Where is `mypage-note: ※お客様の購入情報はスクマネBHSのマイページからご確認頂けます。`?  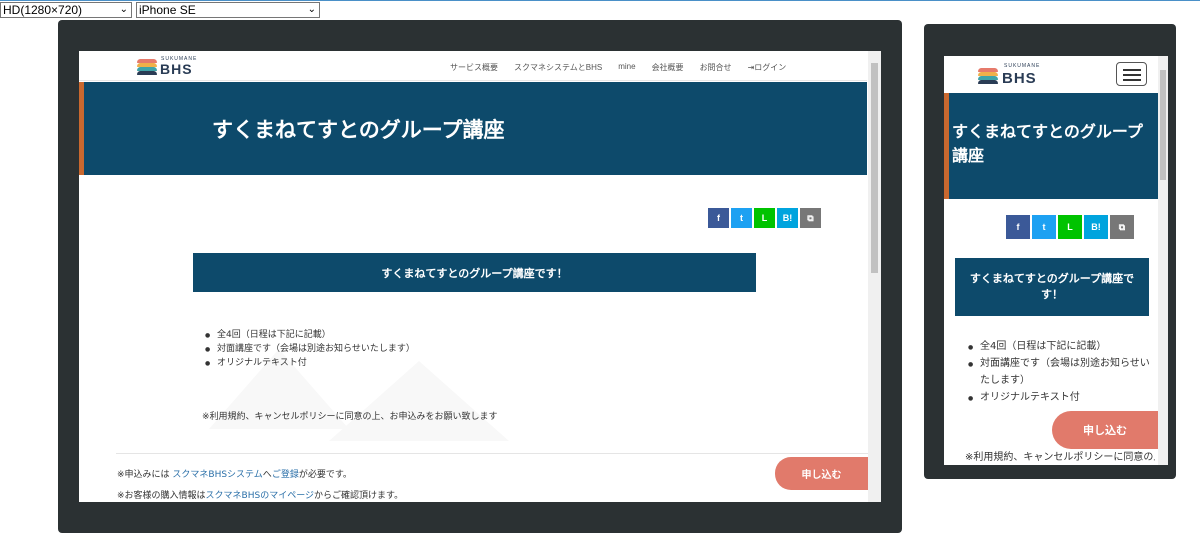 mypage-note: ※お客様の購入情報はスクマネBHSのマイページからご確認頂けます。 is located at coordinates (260, 494).